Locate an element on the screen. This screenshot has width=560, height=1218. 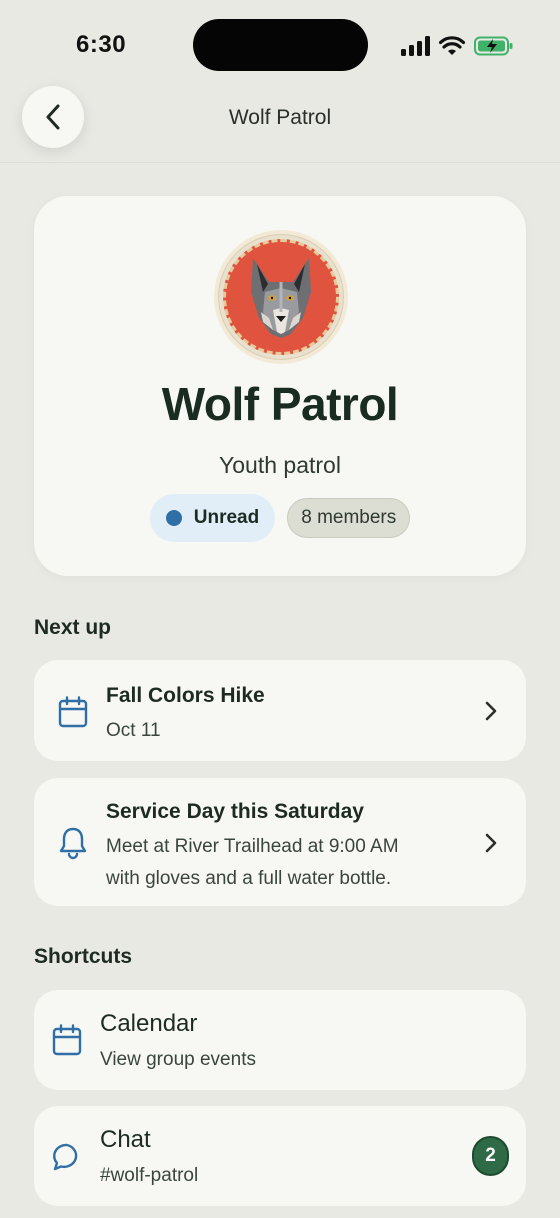
shortcut-chat: Chat #wolf-patrol 2 is located at coordinates (280, 1156).